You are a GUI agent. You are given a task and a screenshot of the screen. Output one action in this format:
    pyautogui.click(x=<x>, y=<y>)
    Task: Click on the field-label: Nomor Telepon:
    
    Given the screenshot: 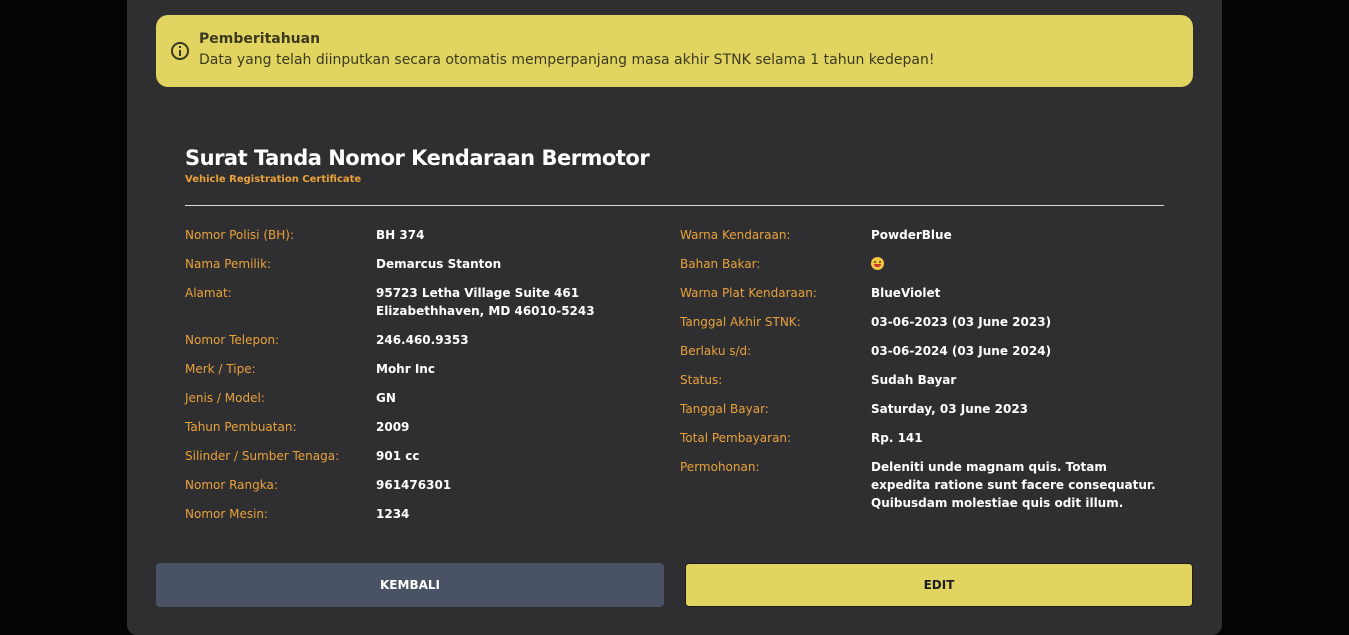 What is the action you would take?
    pyautogui.click(x=232, y=340)
    